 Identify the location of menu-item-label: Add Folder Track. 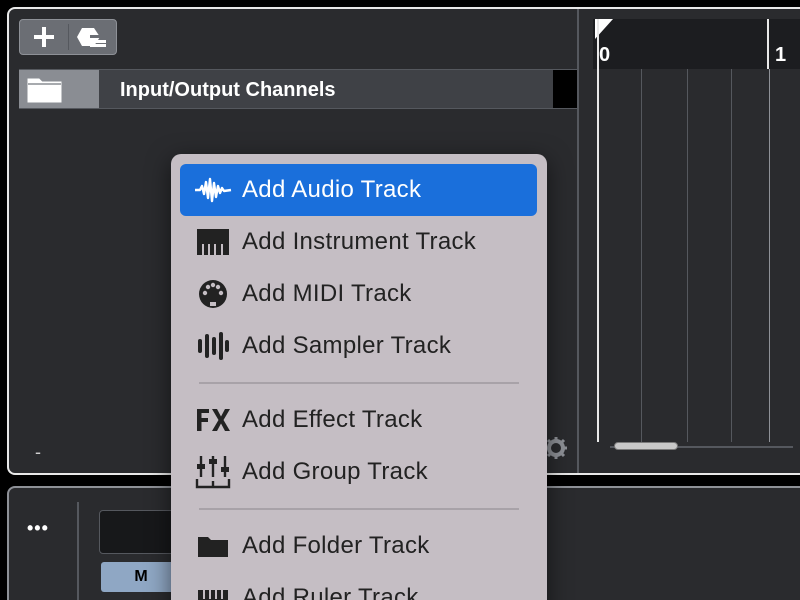
(336, 545).